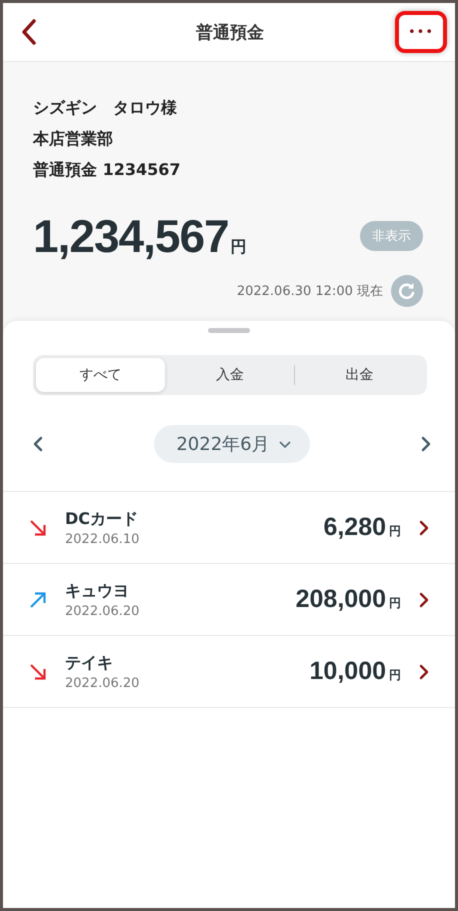  I want to click on transaction-name: DCカード, so click(102, 519).